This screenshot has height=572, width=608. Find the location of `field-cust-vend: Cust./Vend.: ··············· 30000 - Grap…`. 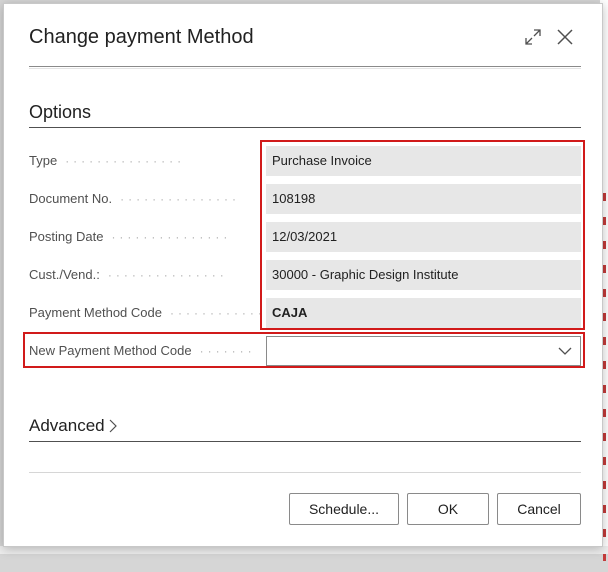

field-cust-vend: Cust./Vend.: ··············· 30000 - Grap… is located at coordinates (305, 275).